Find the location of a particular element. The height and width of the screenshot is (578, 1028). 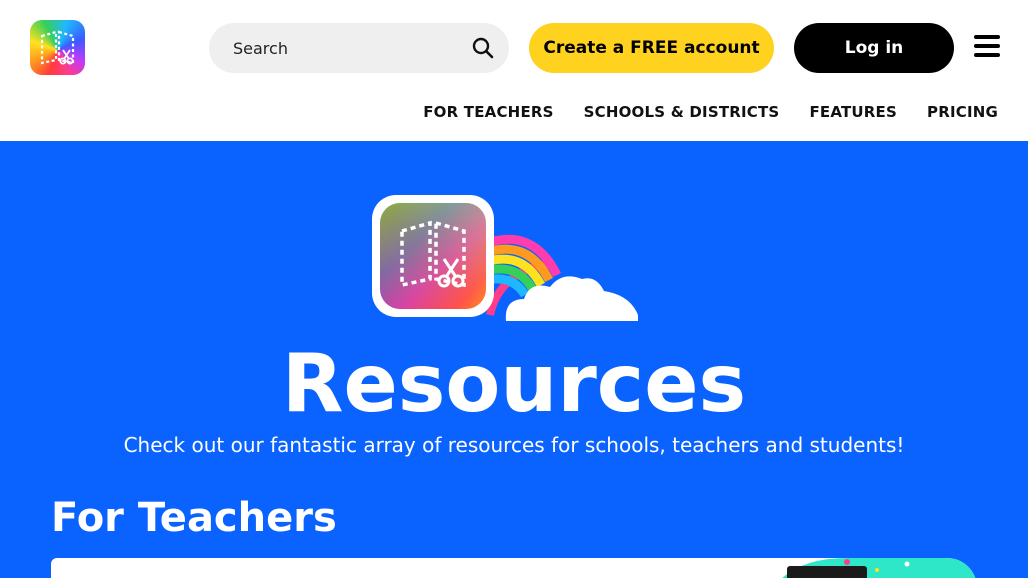

create-account-button: Create a FREE account is located at coordinates (651, 48).